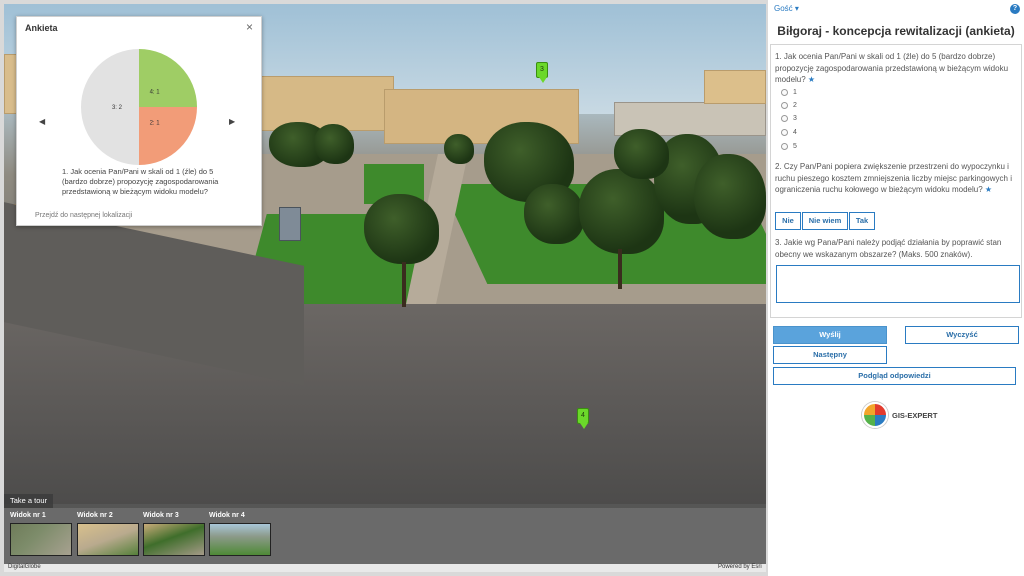 The height and width of the screenshot is (576, 1024). Describe the element at coordinates (875, 415) in the screenshot. I see `globe-logo-icon` at that location.